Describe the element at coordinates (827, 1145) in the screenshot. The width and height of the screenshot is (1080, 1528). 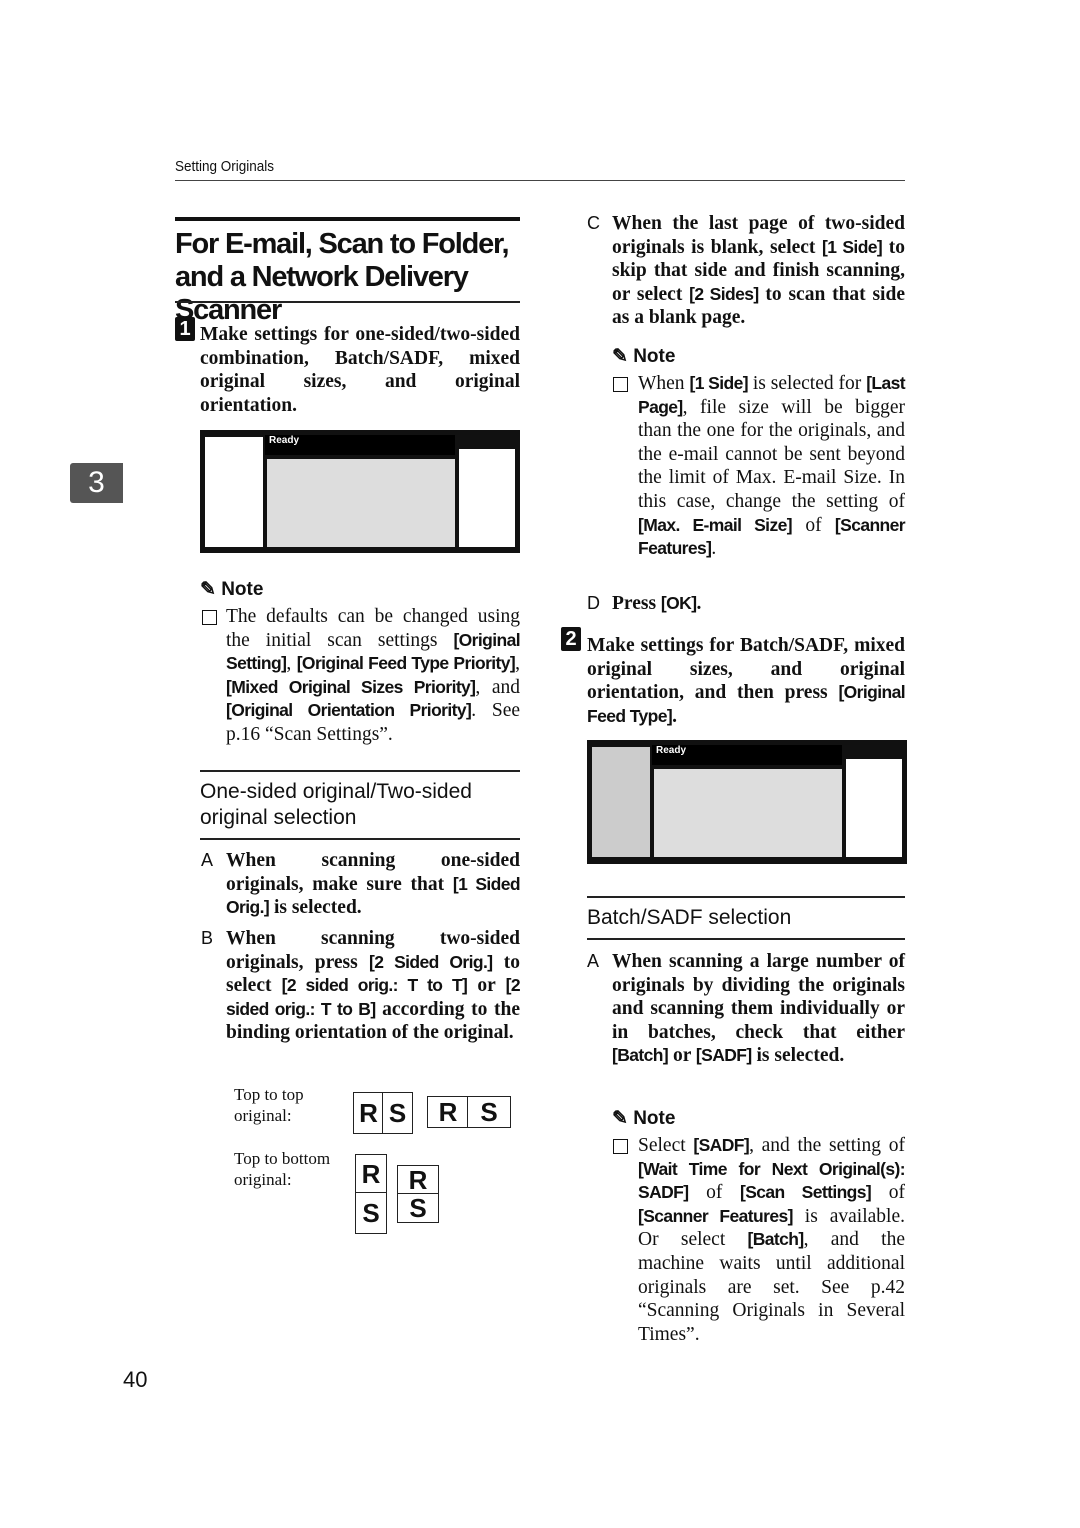
I see `text-run: , and the setting of` at that location.